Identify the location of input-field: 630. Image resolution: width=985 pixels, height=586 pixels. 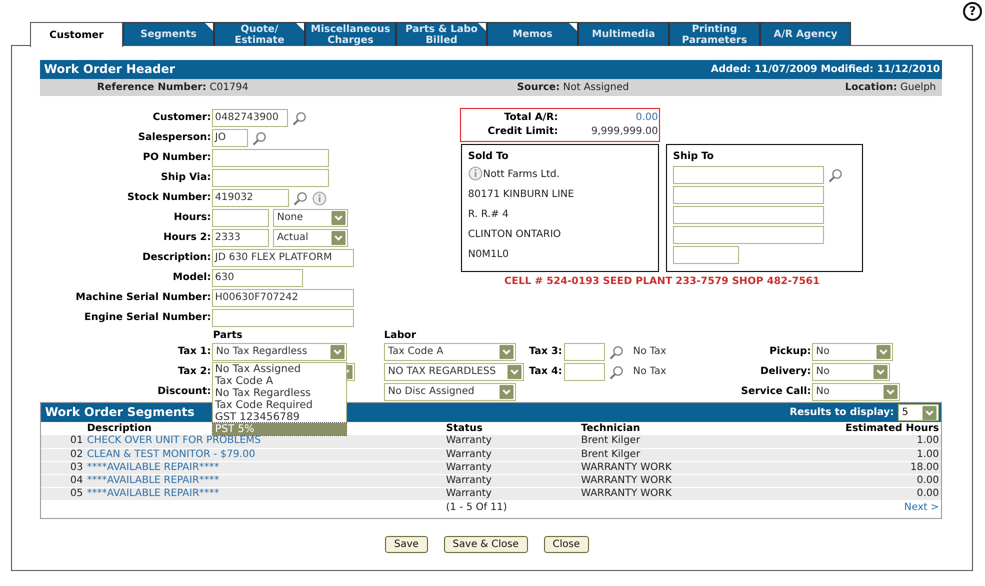
(257, 278).